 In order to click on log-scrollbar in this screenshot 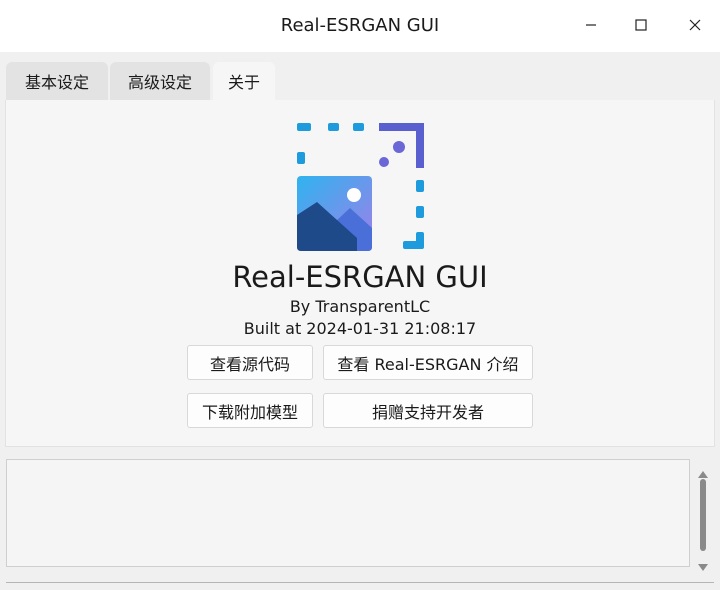, I will do `click(703, 515)`.